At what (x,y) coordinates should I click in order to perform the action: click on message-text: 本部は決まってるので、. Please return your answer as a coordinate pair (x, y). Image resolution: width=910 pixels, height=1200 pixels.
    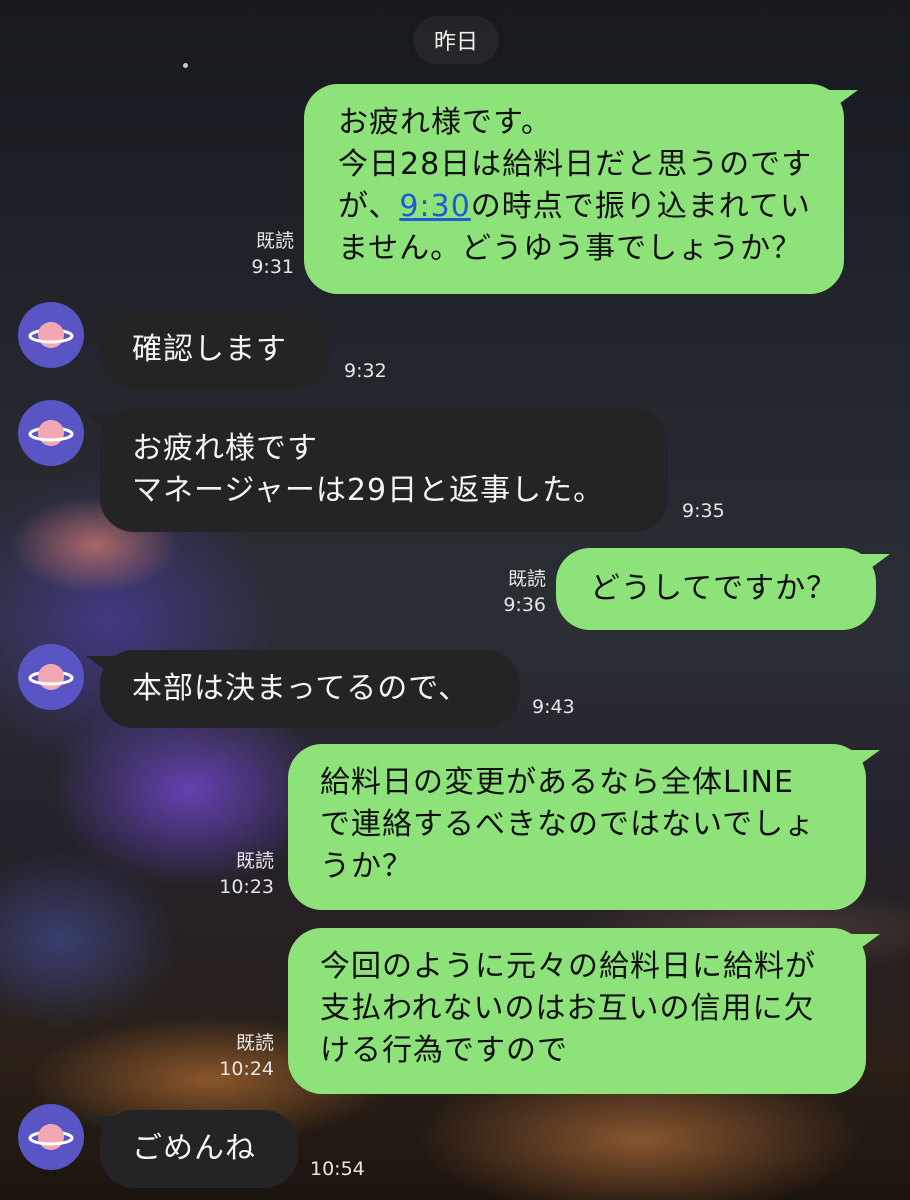
    Looking at the image, I should click on (301, 688).